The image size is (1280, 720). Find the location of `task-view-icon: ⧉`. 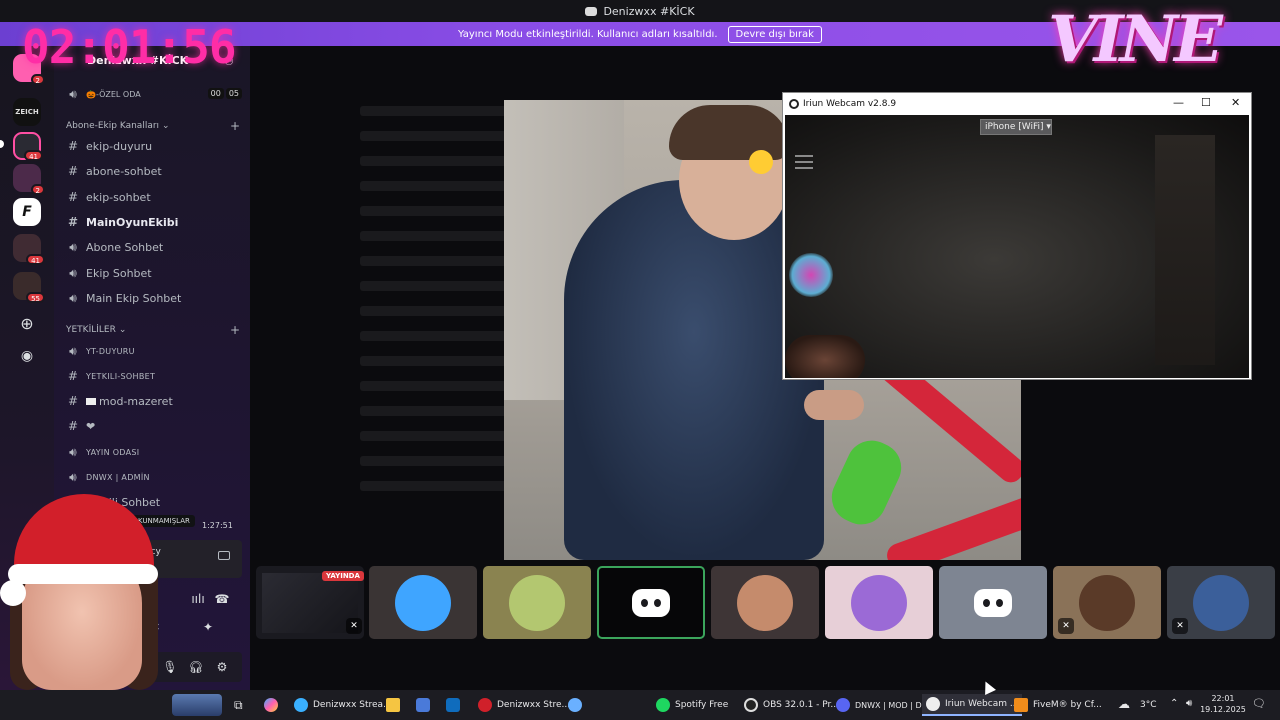

task-view-icon: ⧉ is located at coordinates (238, 705).